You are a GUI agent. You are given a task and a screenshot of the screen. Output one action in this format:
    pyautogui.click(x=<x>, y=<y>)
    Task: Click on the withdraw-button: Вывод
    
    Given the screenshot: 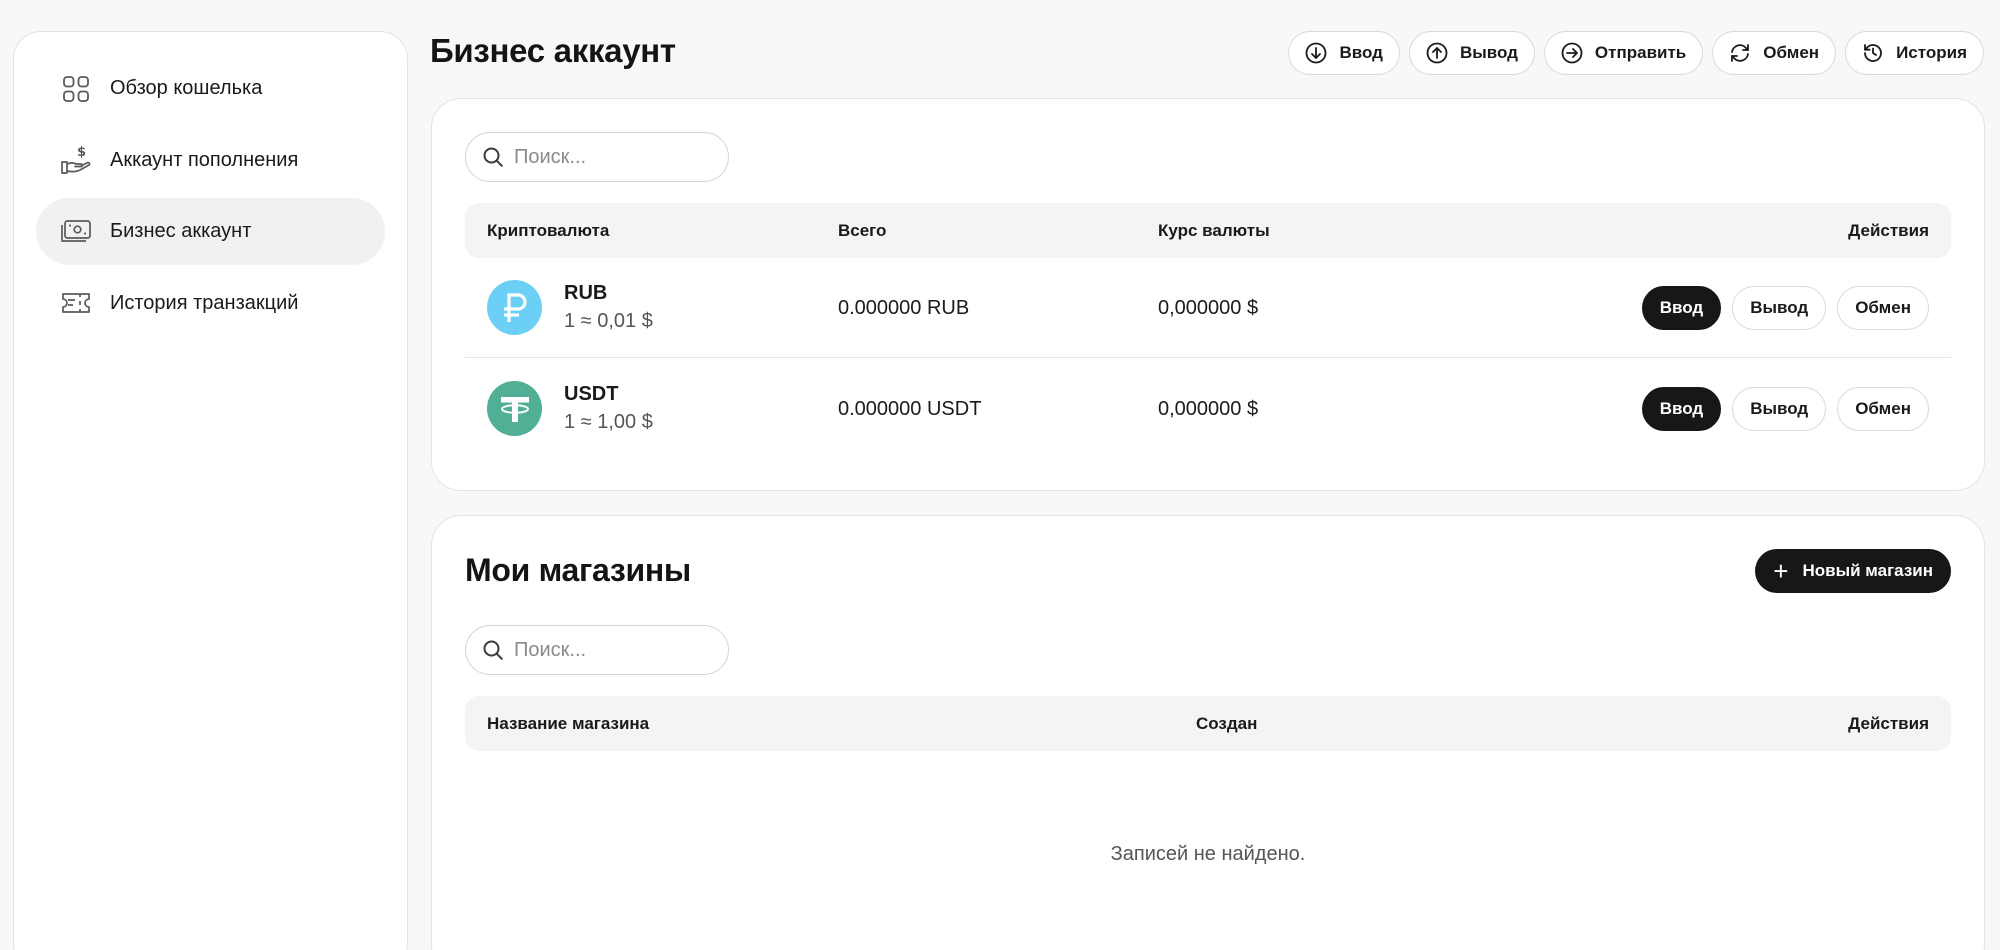 What is the action you would take?
    pyautogui.click(x=1471, y=53)
    